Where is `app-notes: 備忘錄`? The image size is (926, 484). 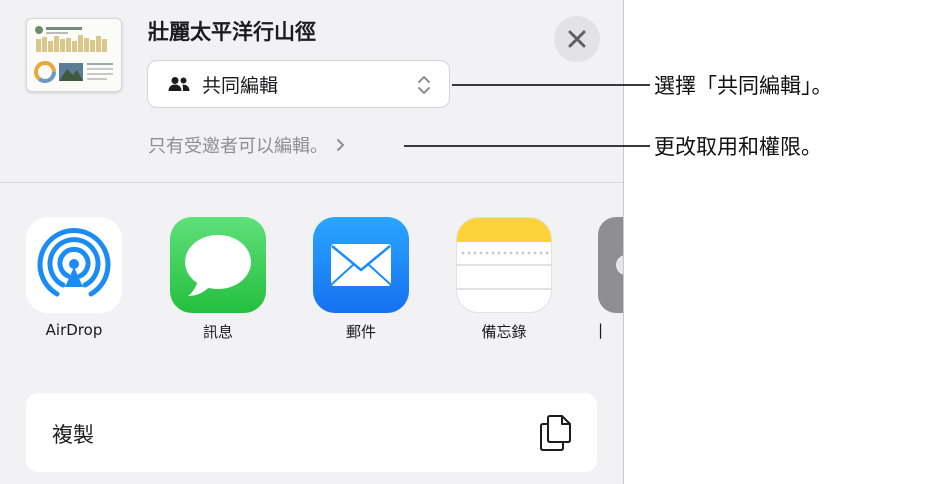
app-notes: 備忘錄 is located at coordinates (504, 279).